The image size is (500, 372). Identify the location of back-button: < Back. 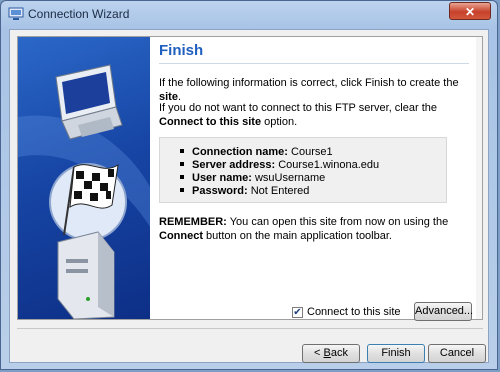
(331, 353).